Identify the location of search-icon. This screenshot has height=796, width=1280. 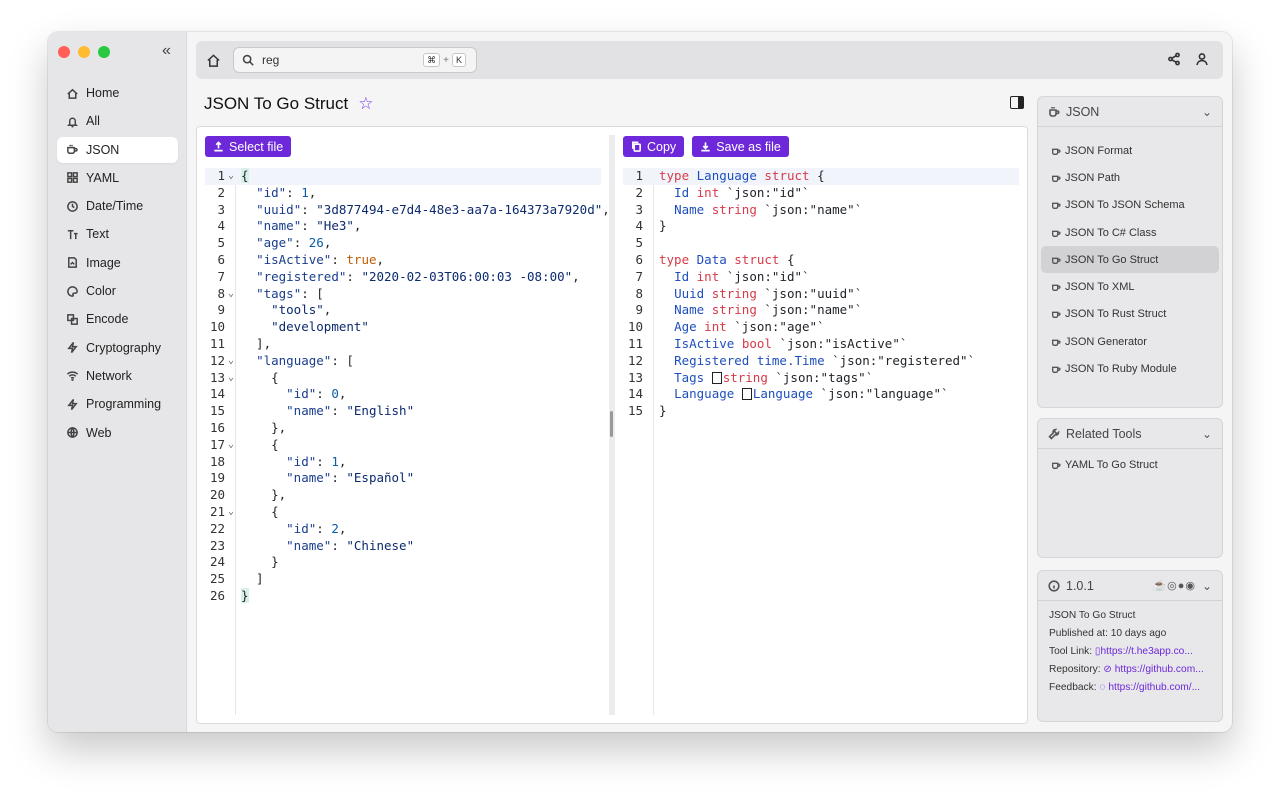
(248, 60).